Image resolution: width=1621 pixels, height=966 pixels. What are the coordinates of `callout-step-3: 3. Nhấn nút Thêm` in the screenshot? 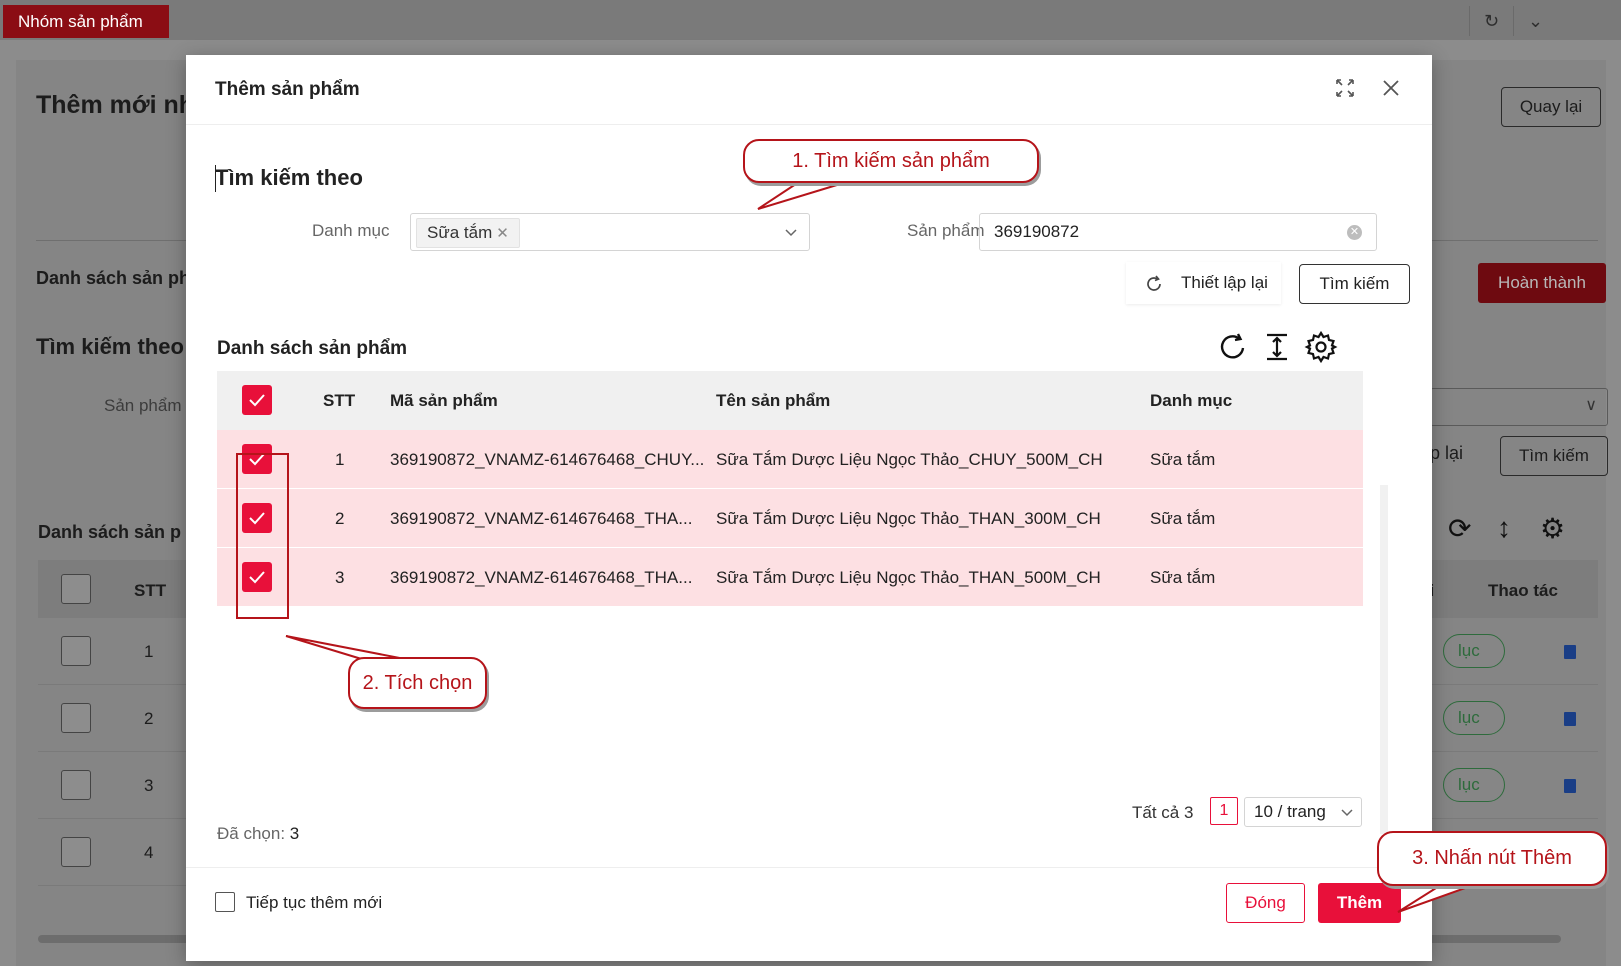 It's located at (1492, 858).